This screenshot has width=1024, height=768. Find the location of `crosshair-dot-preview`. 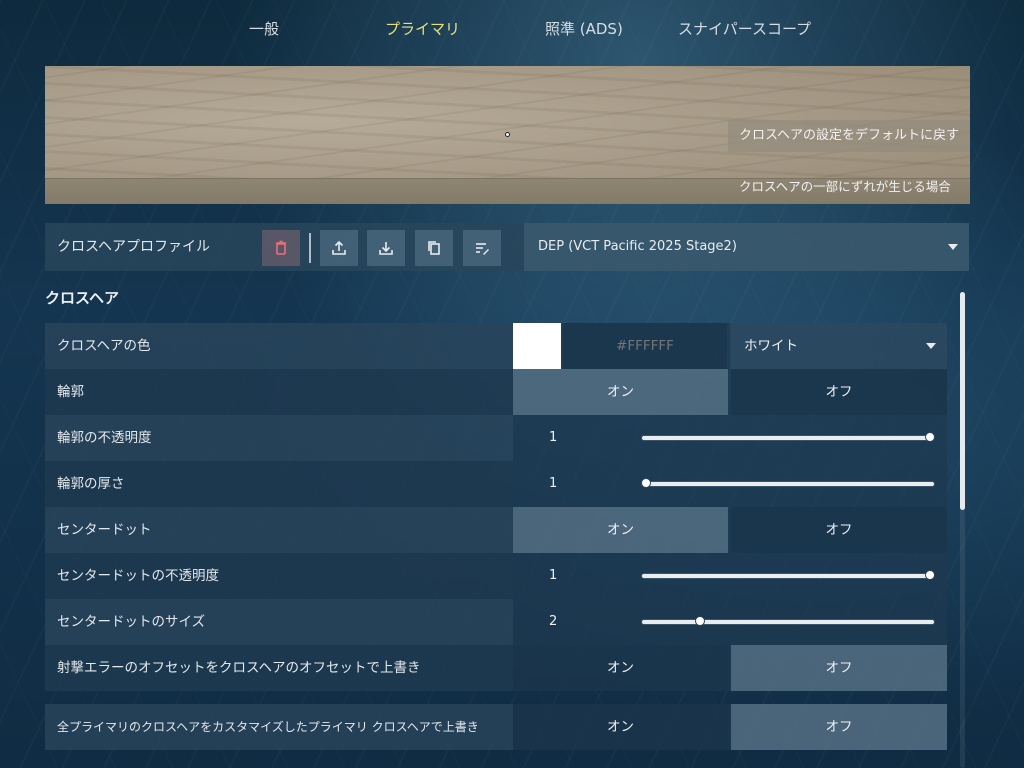

crosshair-dot-preview is located at coordinates (507, 134).